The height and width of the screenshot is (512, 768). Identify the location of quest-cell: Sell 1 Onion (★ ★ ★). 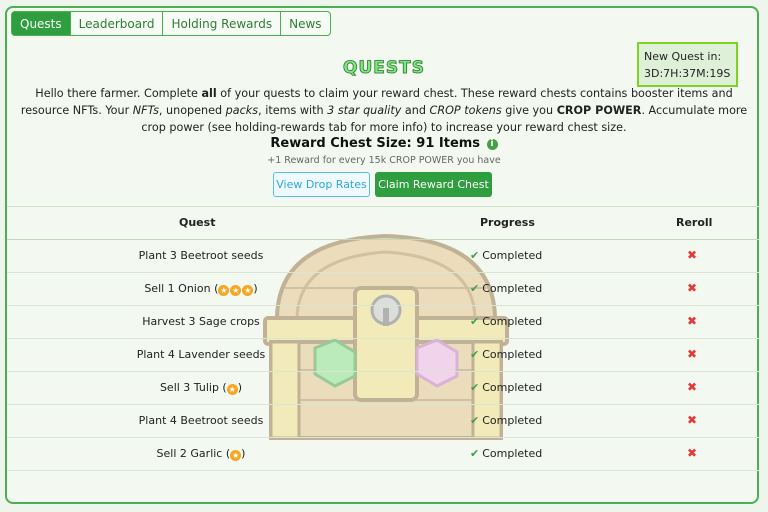
(201, 289).